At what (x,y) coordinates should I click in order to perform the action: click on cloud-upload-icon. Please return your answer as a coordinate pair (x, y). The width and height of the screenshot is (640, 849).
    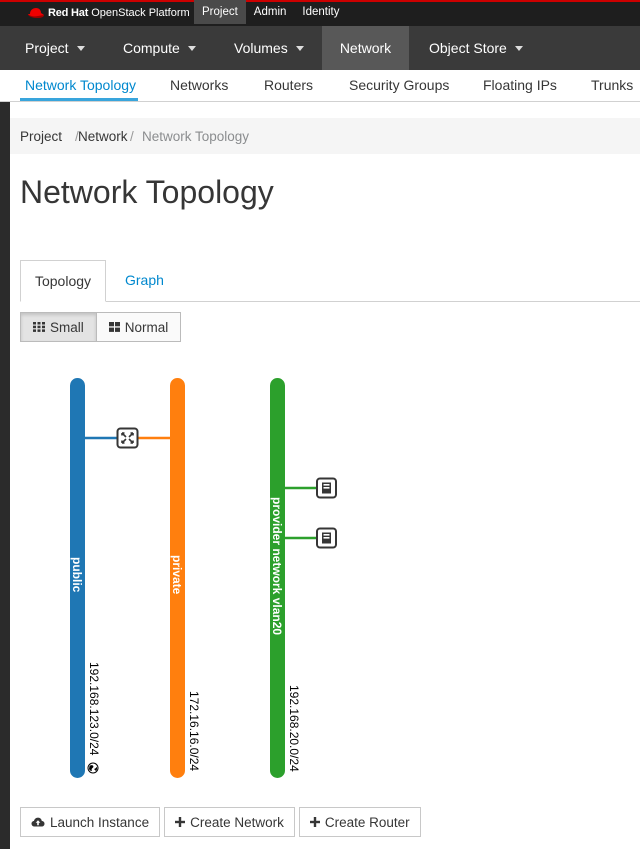
    Looking at the image, I should click on (38, 822).